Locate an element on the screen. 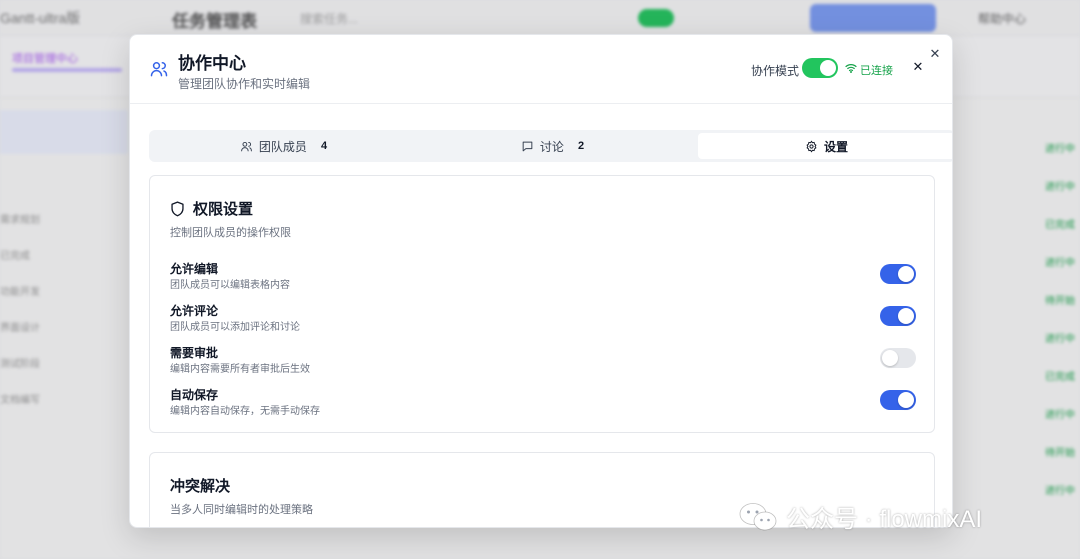 This screenshot has width=1080, height=559. permission-title: 允许编辑 is located at coordinates (194, 269).